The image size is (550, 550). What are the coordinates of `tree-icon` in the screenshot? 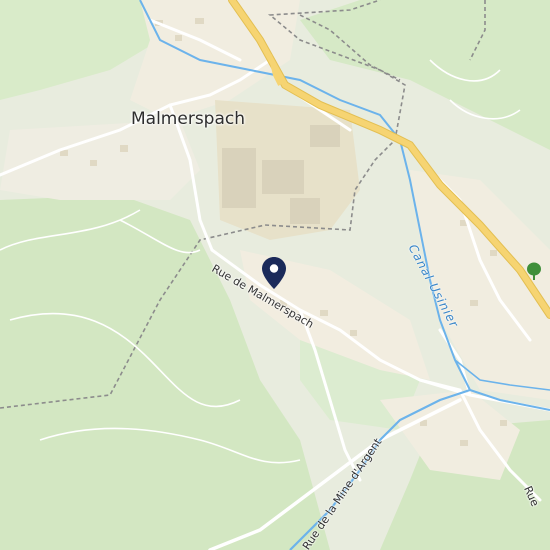 It's located at (534, 271).